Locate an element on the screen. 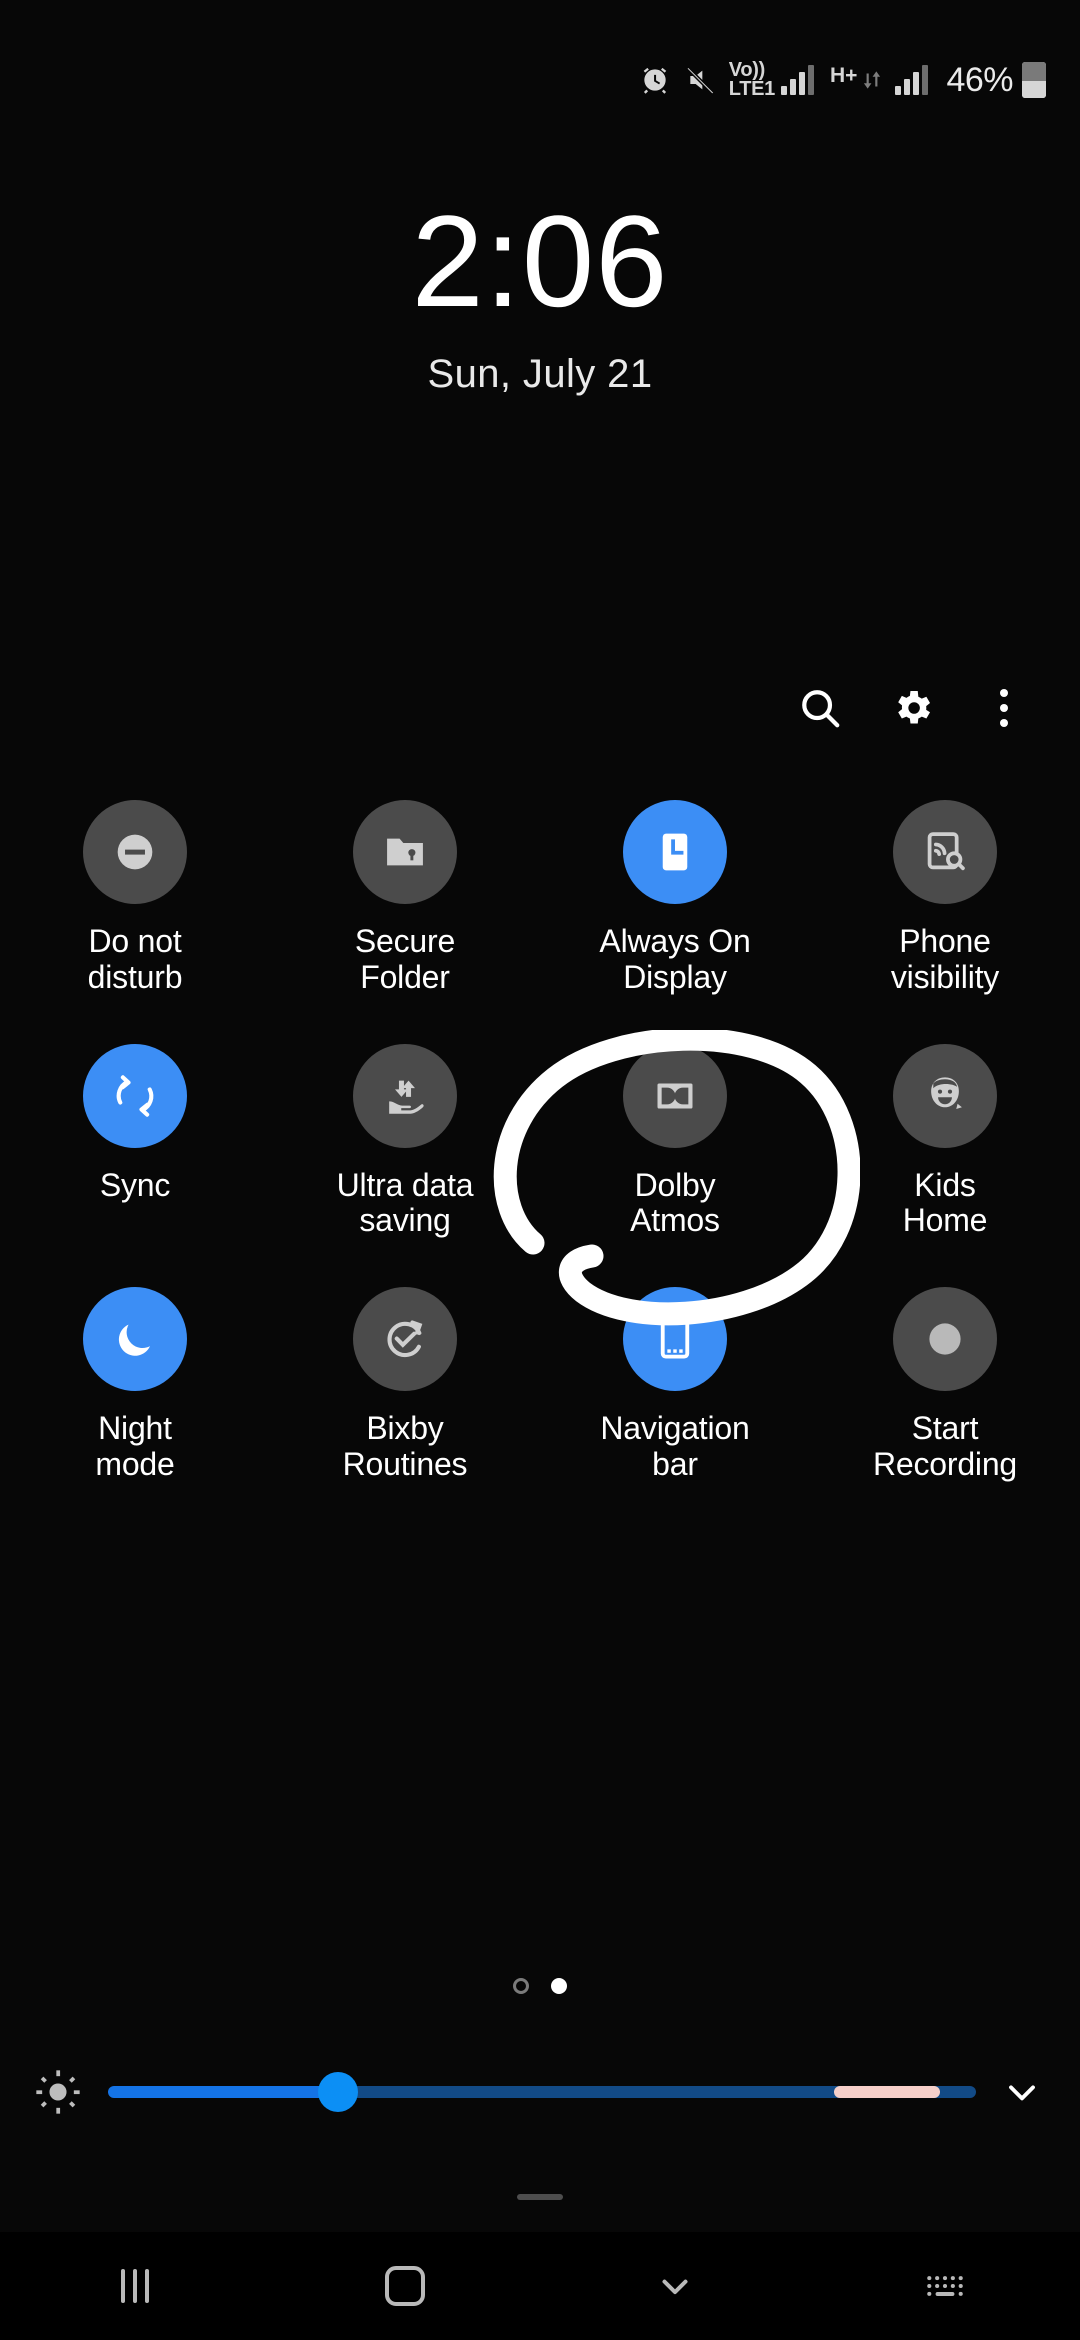 Image resolution: width=1080 pixels, height=2340 pixels. battery-percent-label: 46% is located at coordinates (979, 79).